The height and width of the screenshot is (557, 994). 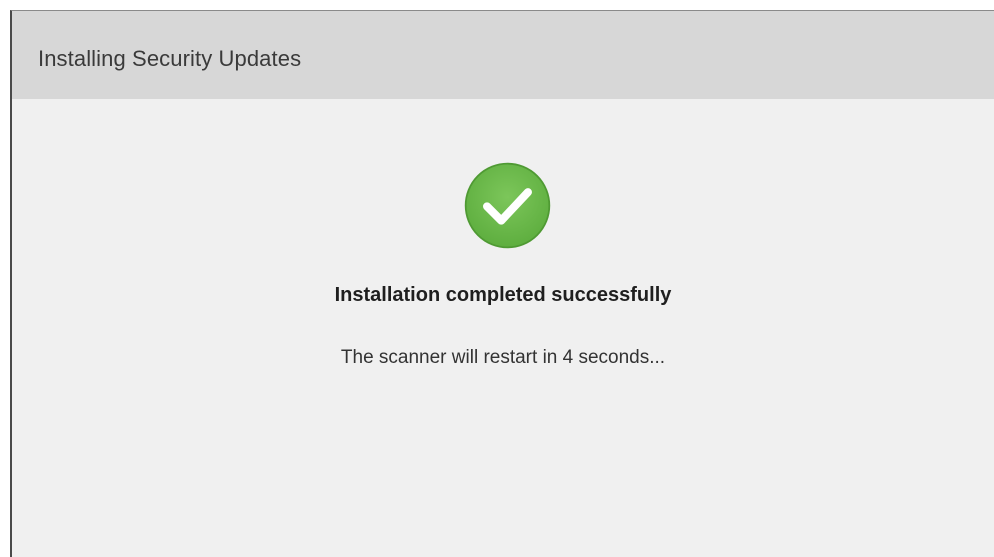 What do you see at coordinates (170, 58) in the screenshot?
I see `dialog-title: Installing Security Updates` at bounding box center [170, 58].